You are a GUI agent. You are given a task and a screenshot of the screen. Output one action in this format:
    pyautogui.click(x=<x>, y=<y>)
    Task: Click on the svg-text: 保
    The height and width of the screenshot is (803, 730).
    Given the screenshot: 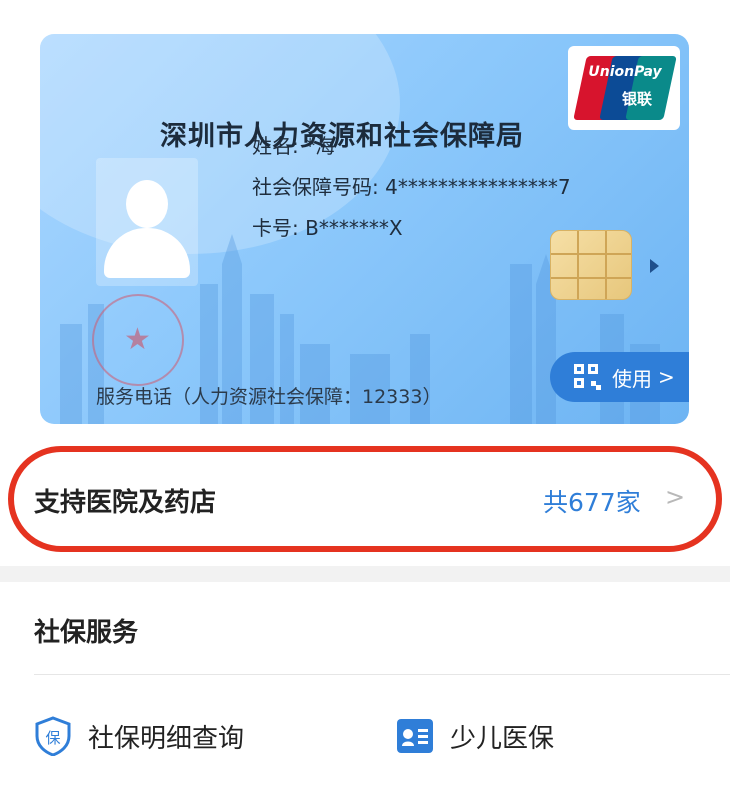 What is the action you would take?
    pyautogui.click(x=52, y=738)
    